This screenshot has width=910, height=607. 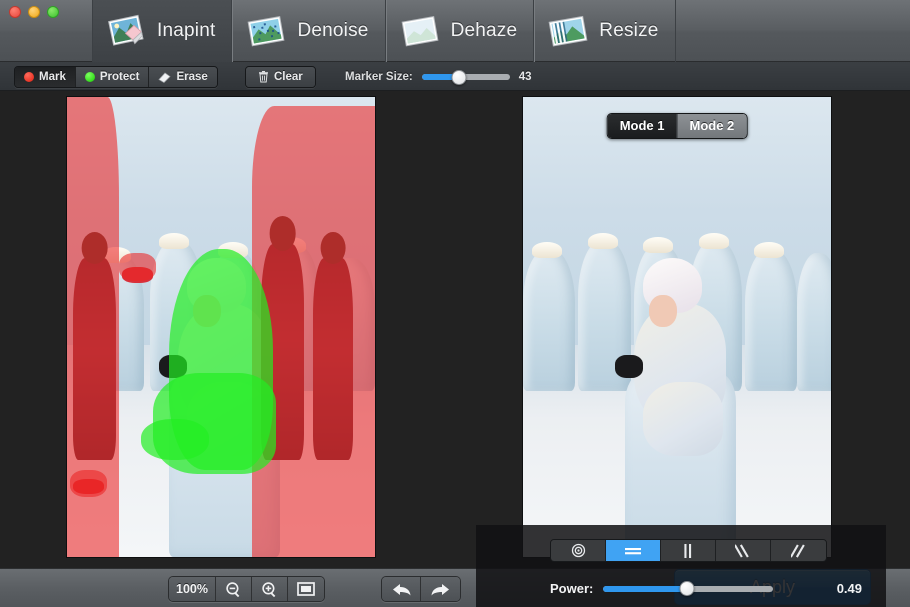 I want to click on marker-size-slider, so click(x=465, y=77).